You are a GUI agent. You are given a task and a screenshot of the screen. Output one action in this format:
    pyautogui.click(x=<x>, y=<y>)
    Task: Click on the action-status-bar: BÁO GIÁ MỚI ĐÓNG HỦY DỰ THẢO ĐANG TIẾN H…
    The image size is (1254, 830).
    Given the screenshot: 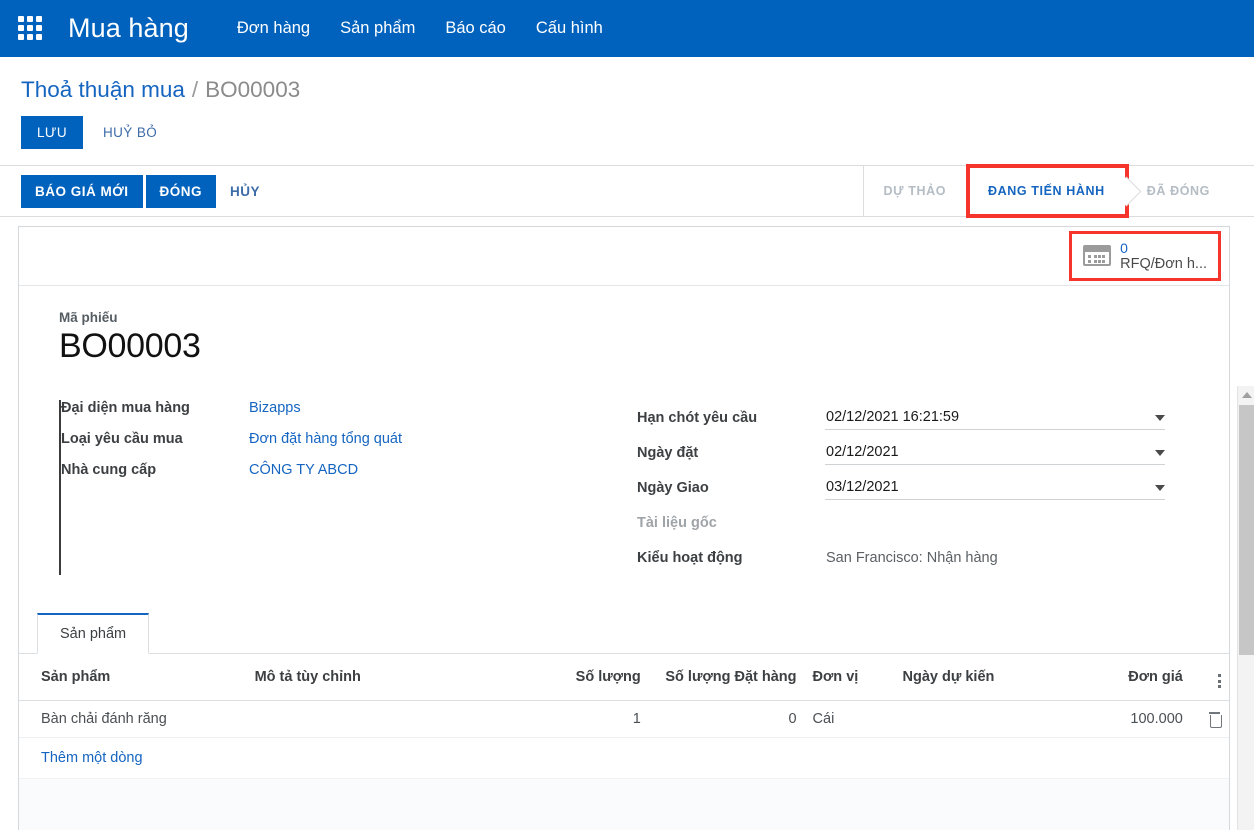 What is the action you would take?
    pyautogui.click(x=627, y=191)
    